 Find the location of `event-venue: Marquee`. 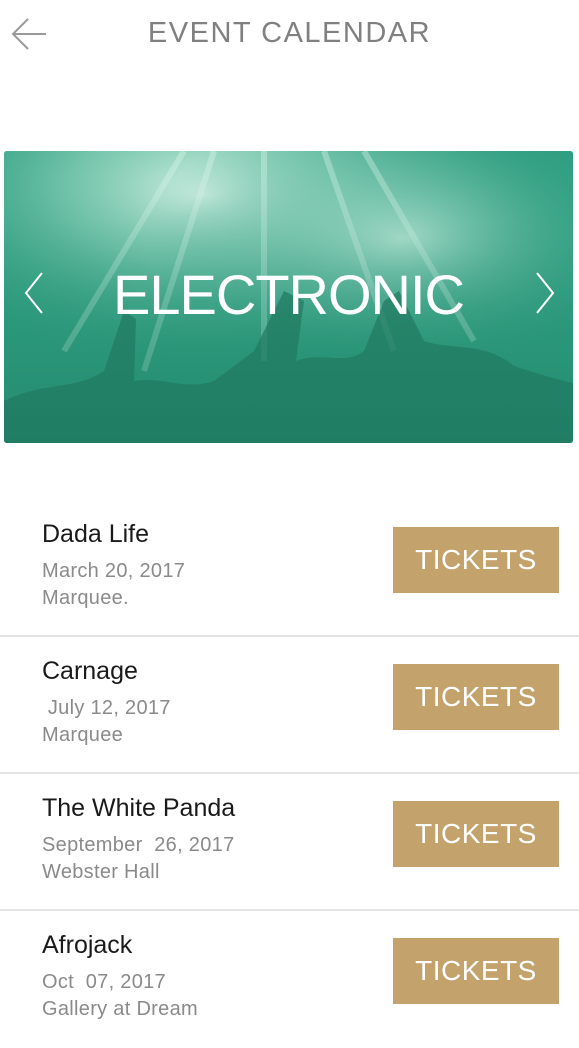

event-venue: Marquee is located at coordinates (83, 735).